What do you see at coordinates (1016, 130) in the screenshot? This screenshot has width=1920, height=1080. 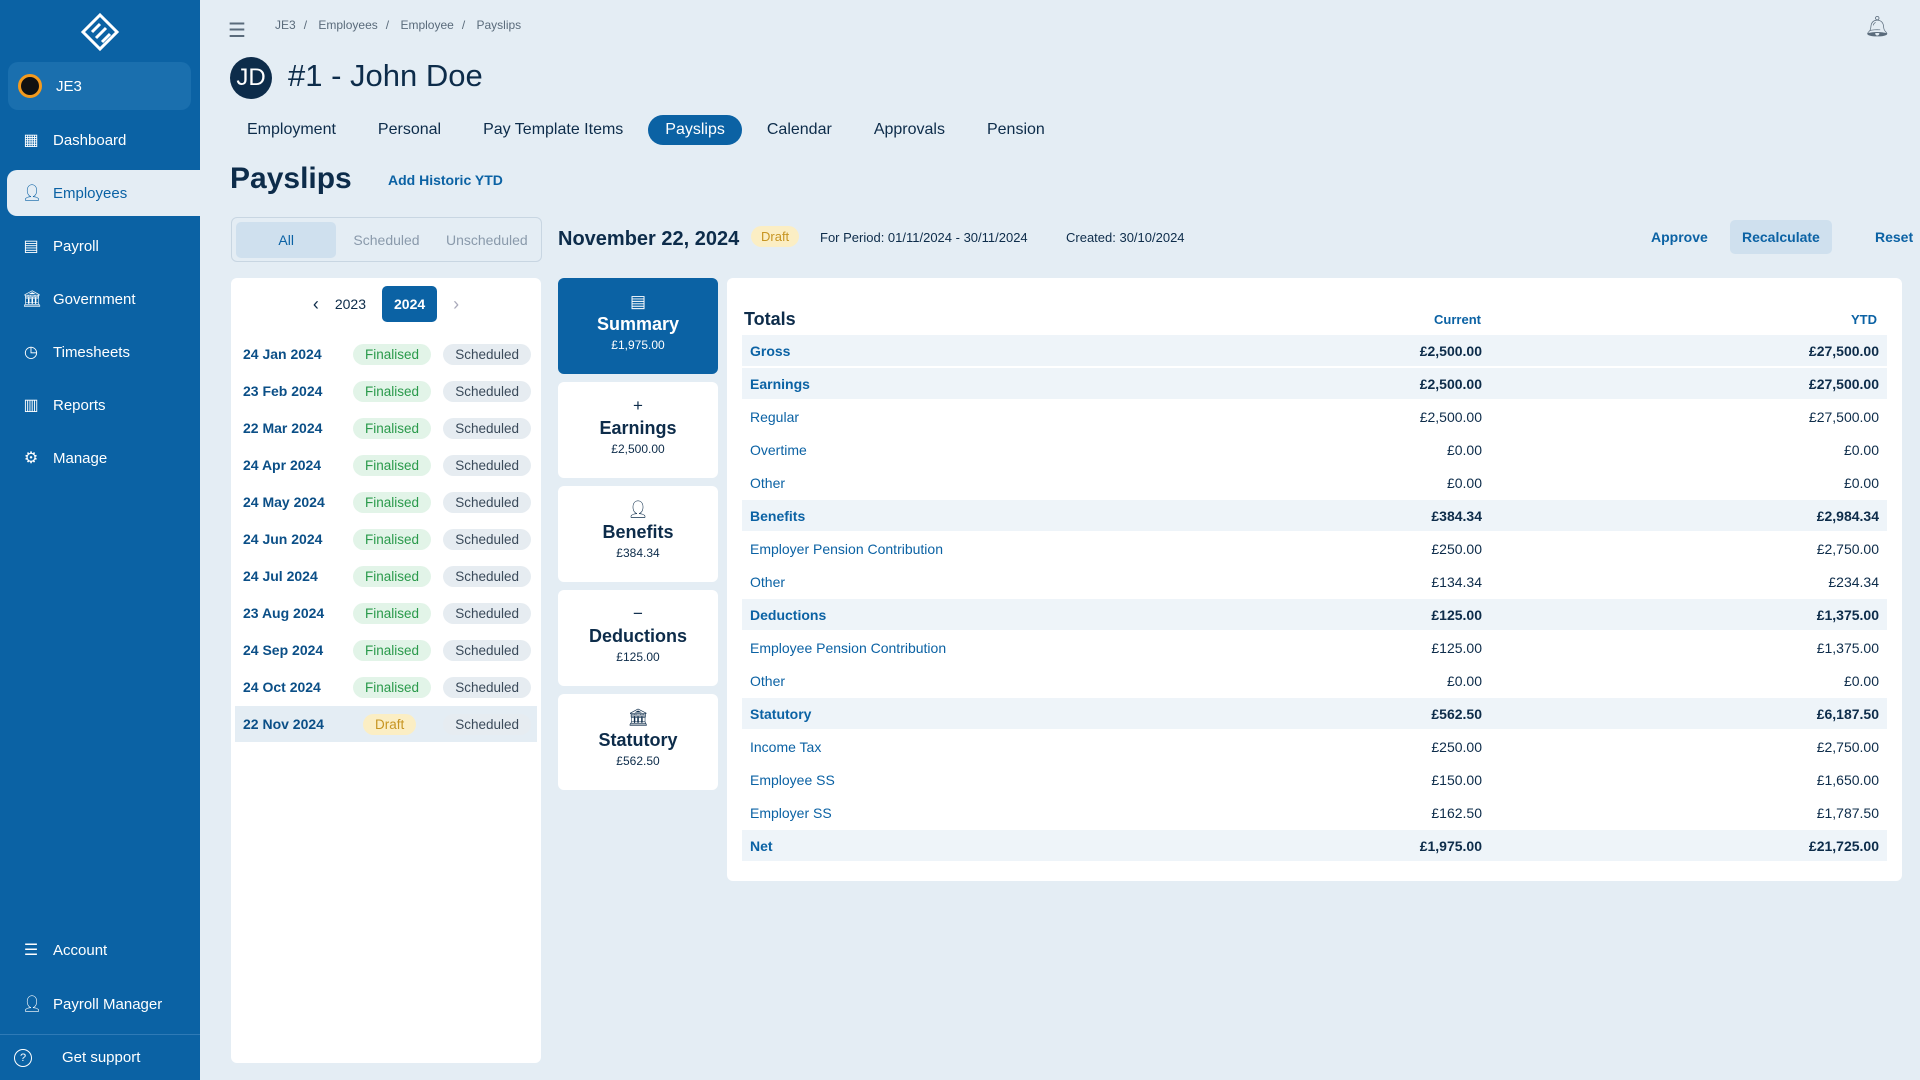 I see `tab-pension: Pension` at bounding box center [1016, 130].